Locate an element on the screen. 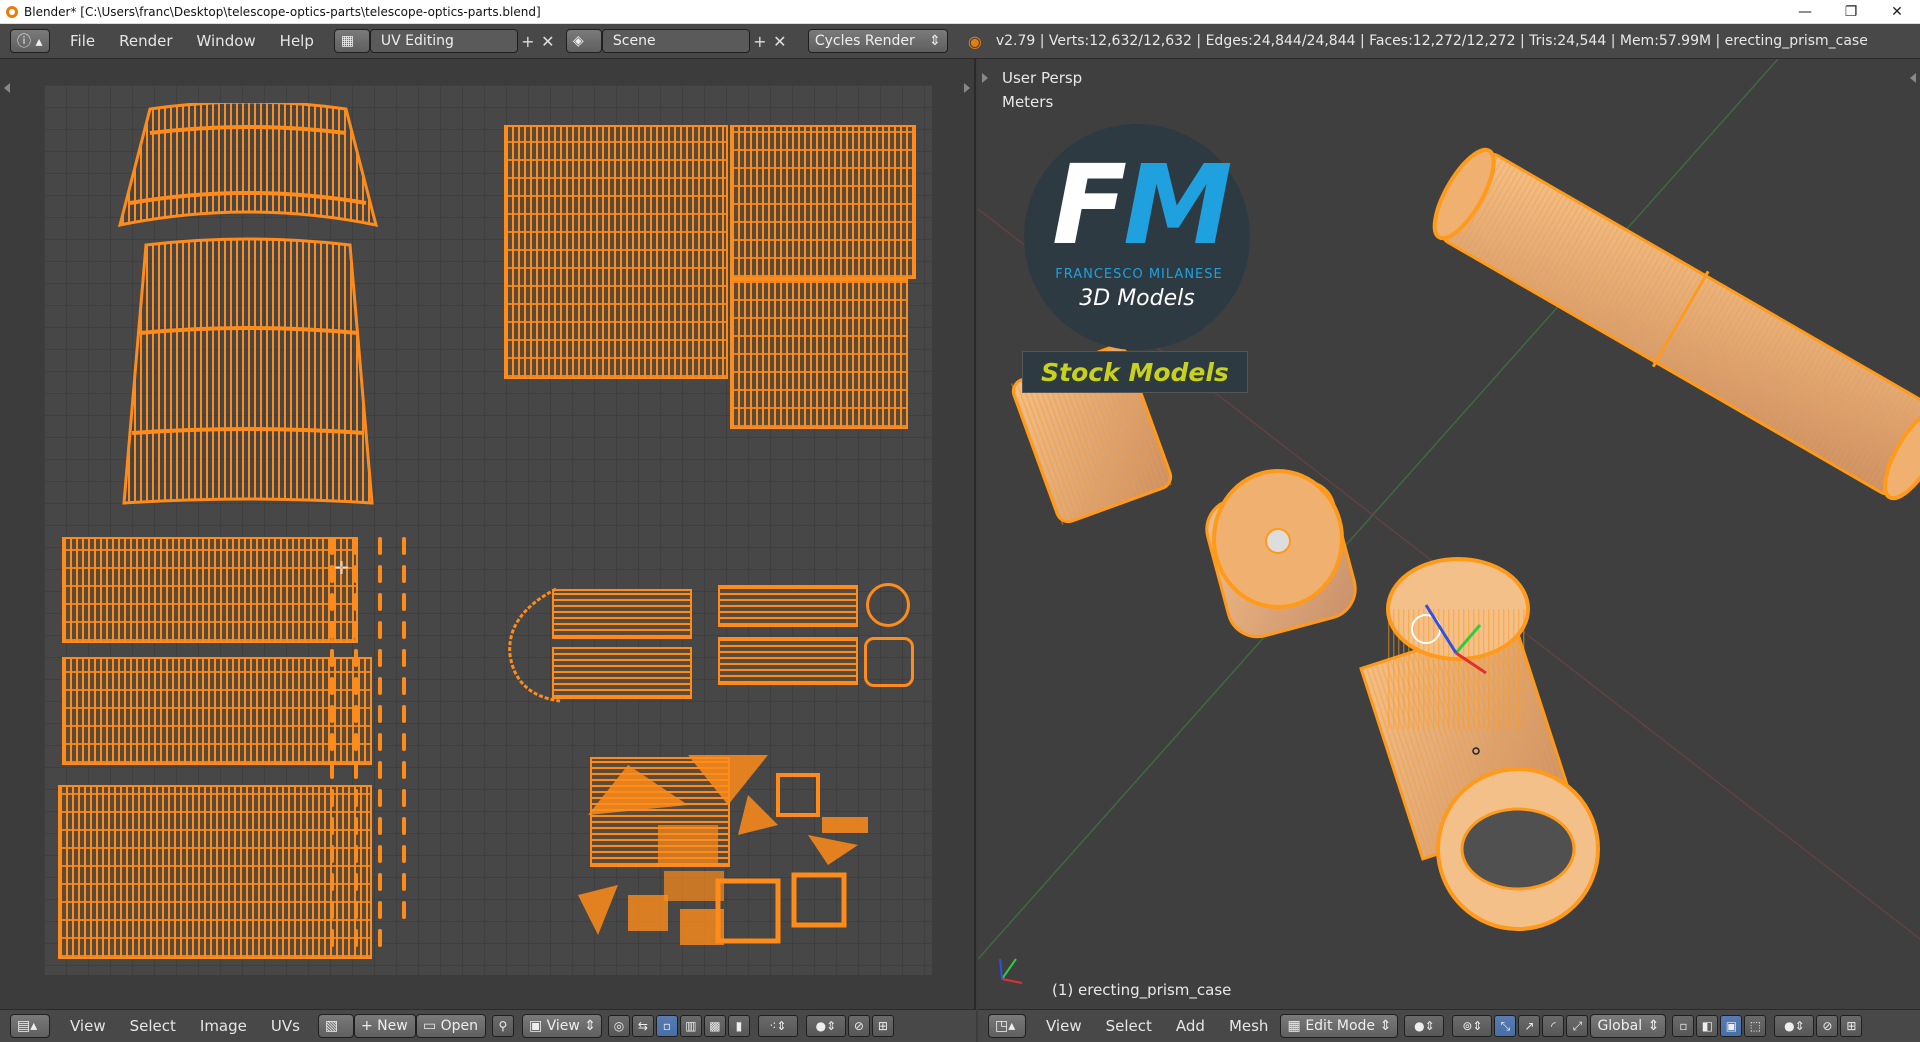  transform-orientation-select: Global ⇕ is located at coordinates (1628, 1026).